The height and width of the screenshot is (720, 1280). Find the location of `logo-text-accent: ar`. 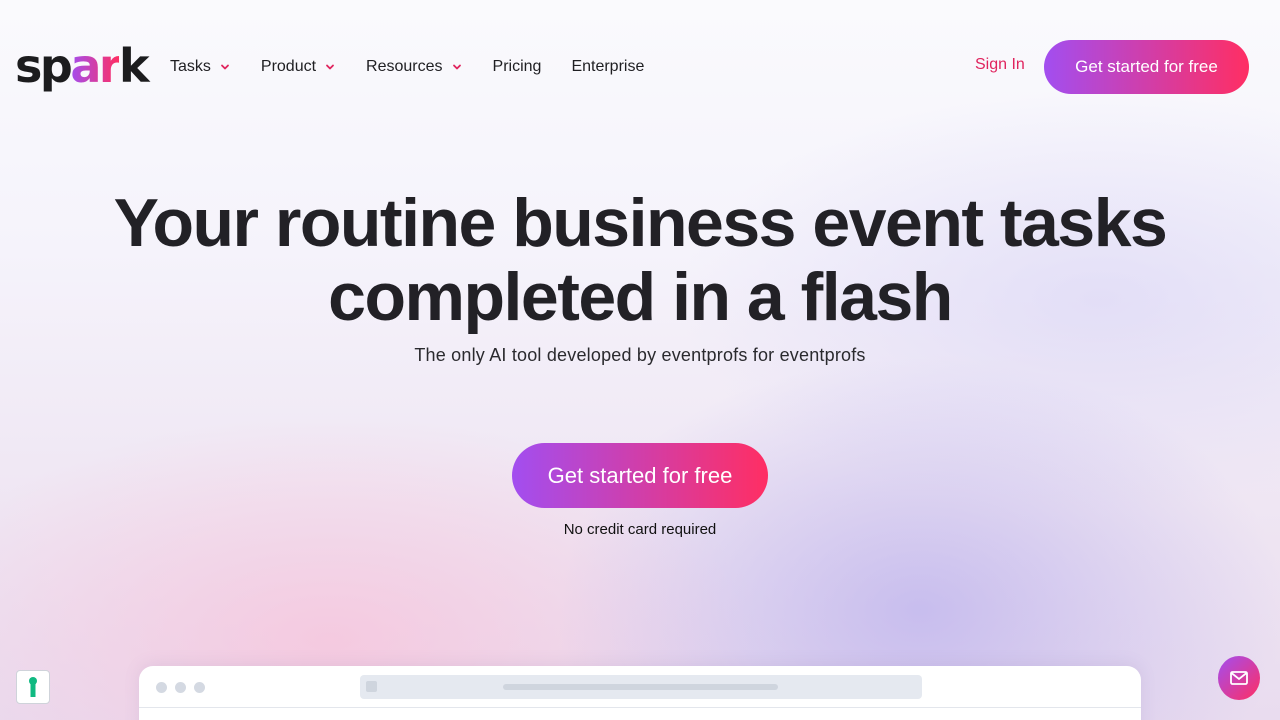

logo-text-accent: ar is located at coordinates (95, 66).